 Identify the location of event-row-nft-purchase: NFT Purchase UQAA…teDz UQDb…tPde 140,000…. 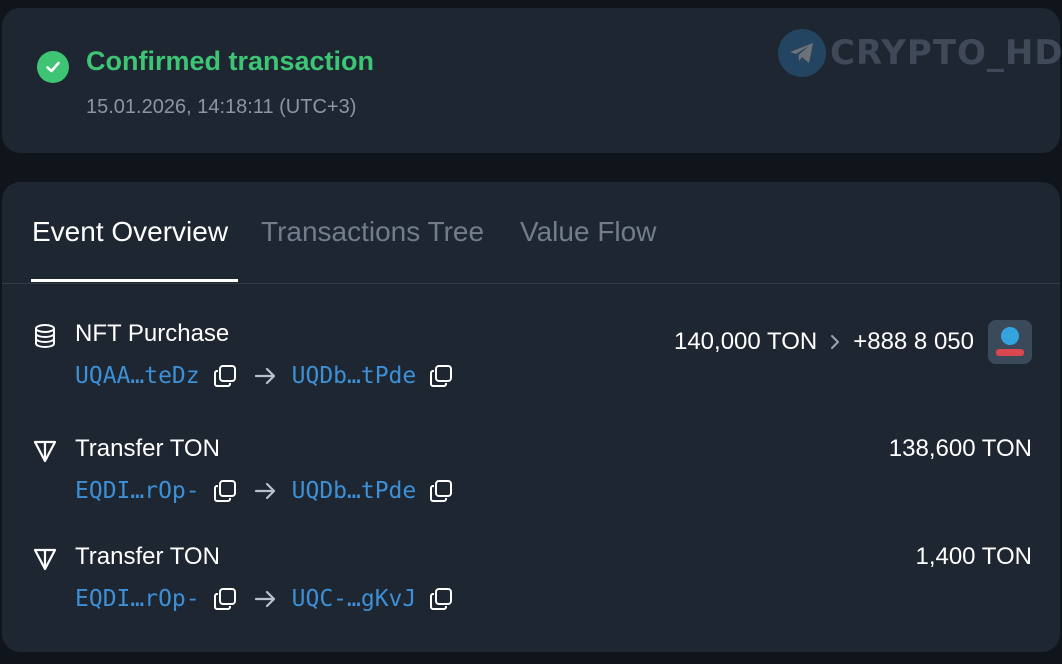
(531, 361).